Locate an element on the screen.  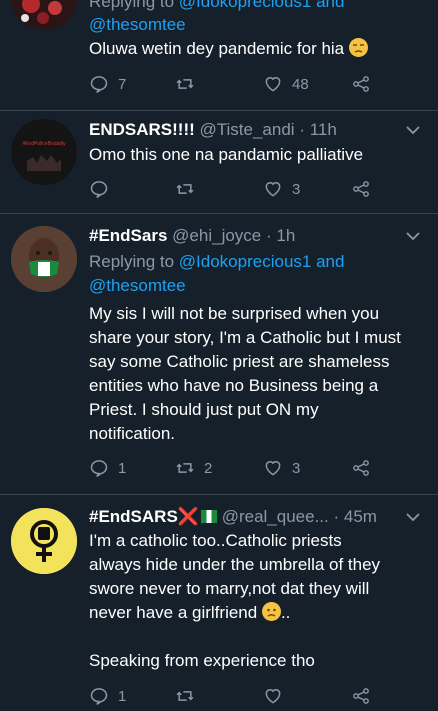
tweet-text: Oluwa wetin dey pandemic for hia is located at coordinates (258, 49).